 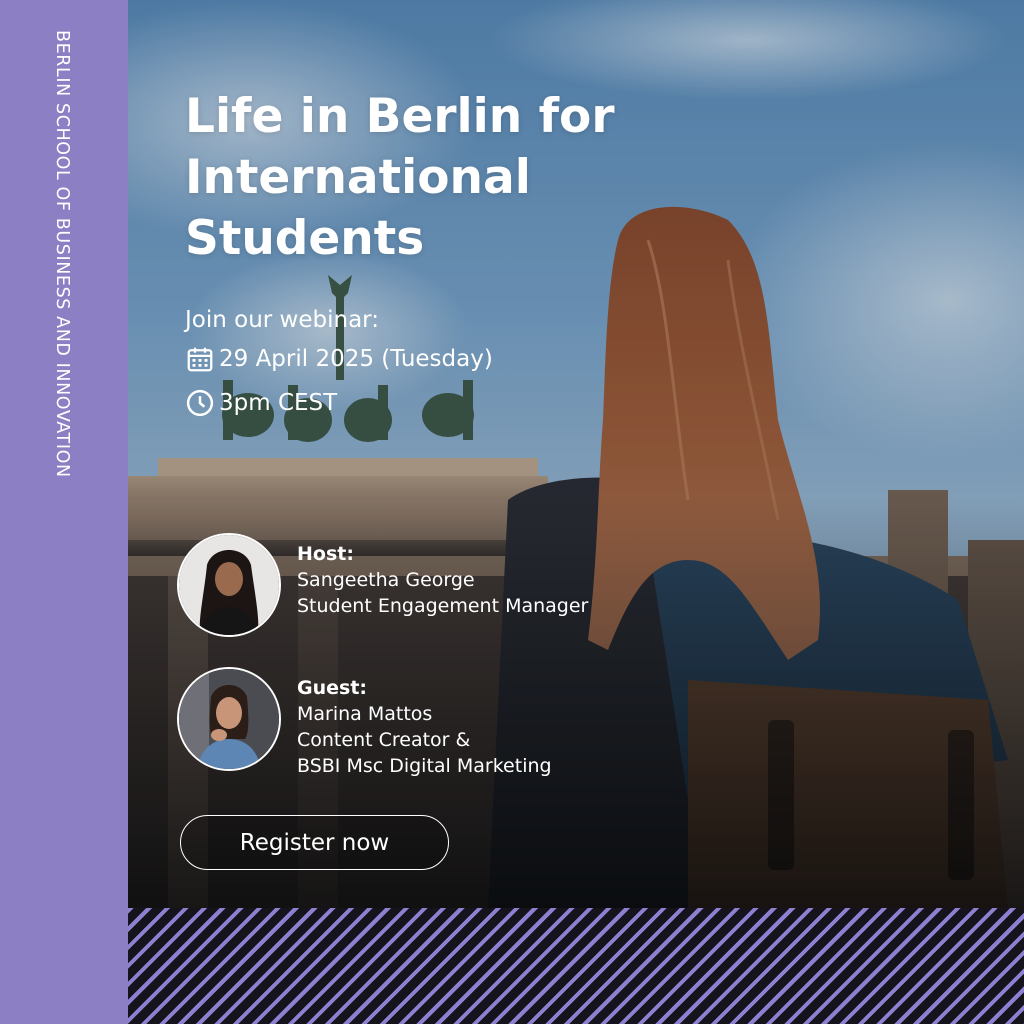 What do you see at coordinates (229, 719) in the screenshot?
I see `guest-avatar` at bounding box center [229, 719].